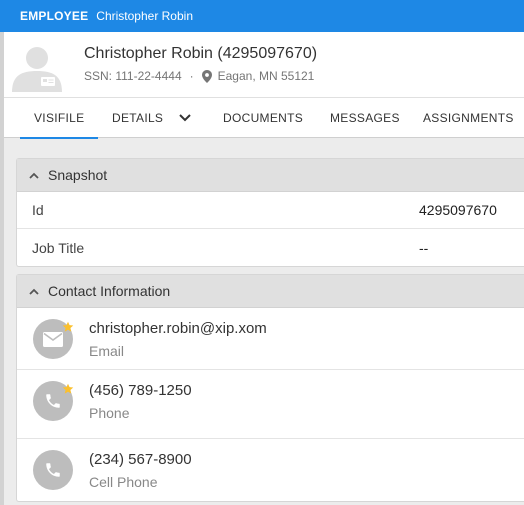  Describe the element at coordinates (54, 16) in the screenshot. I see `record-type-label: EMPLOYEE` at that location.